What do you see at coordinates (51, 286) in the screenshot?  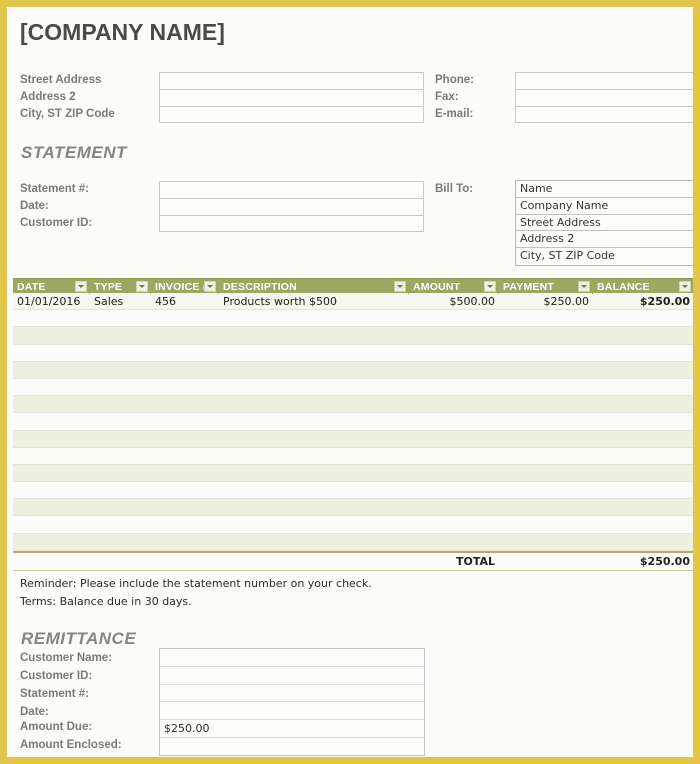 I see `column-header-date: DATE` at bounding box center [51, 286].